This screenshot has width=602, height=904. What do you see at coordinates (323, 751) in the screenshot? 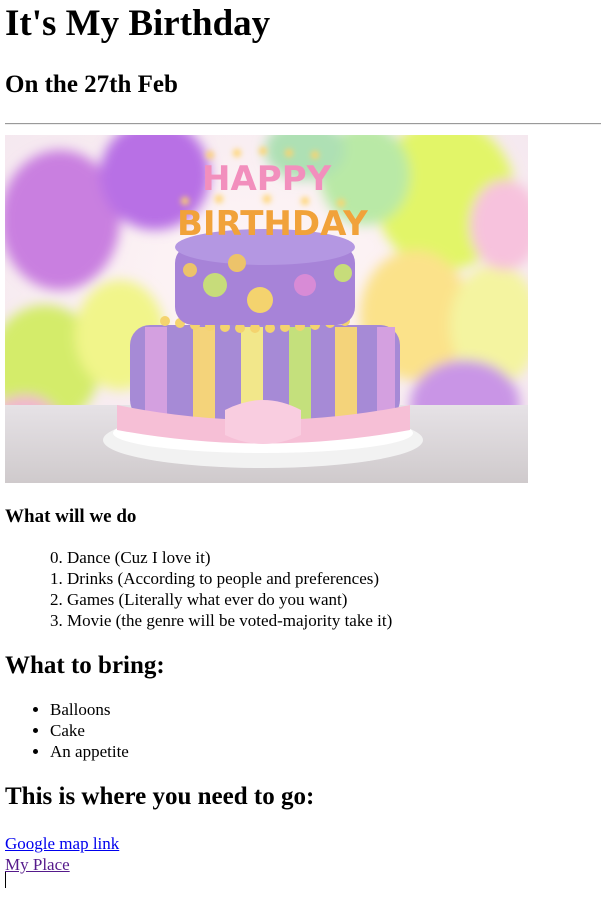
I see `list-item: An appetite` at bounding box center [323, 751].